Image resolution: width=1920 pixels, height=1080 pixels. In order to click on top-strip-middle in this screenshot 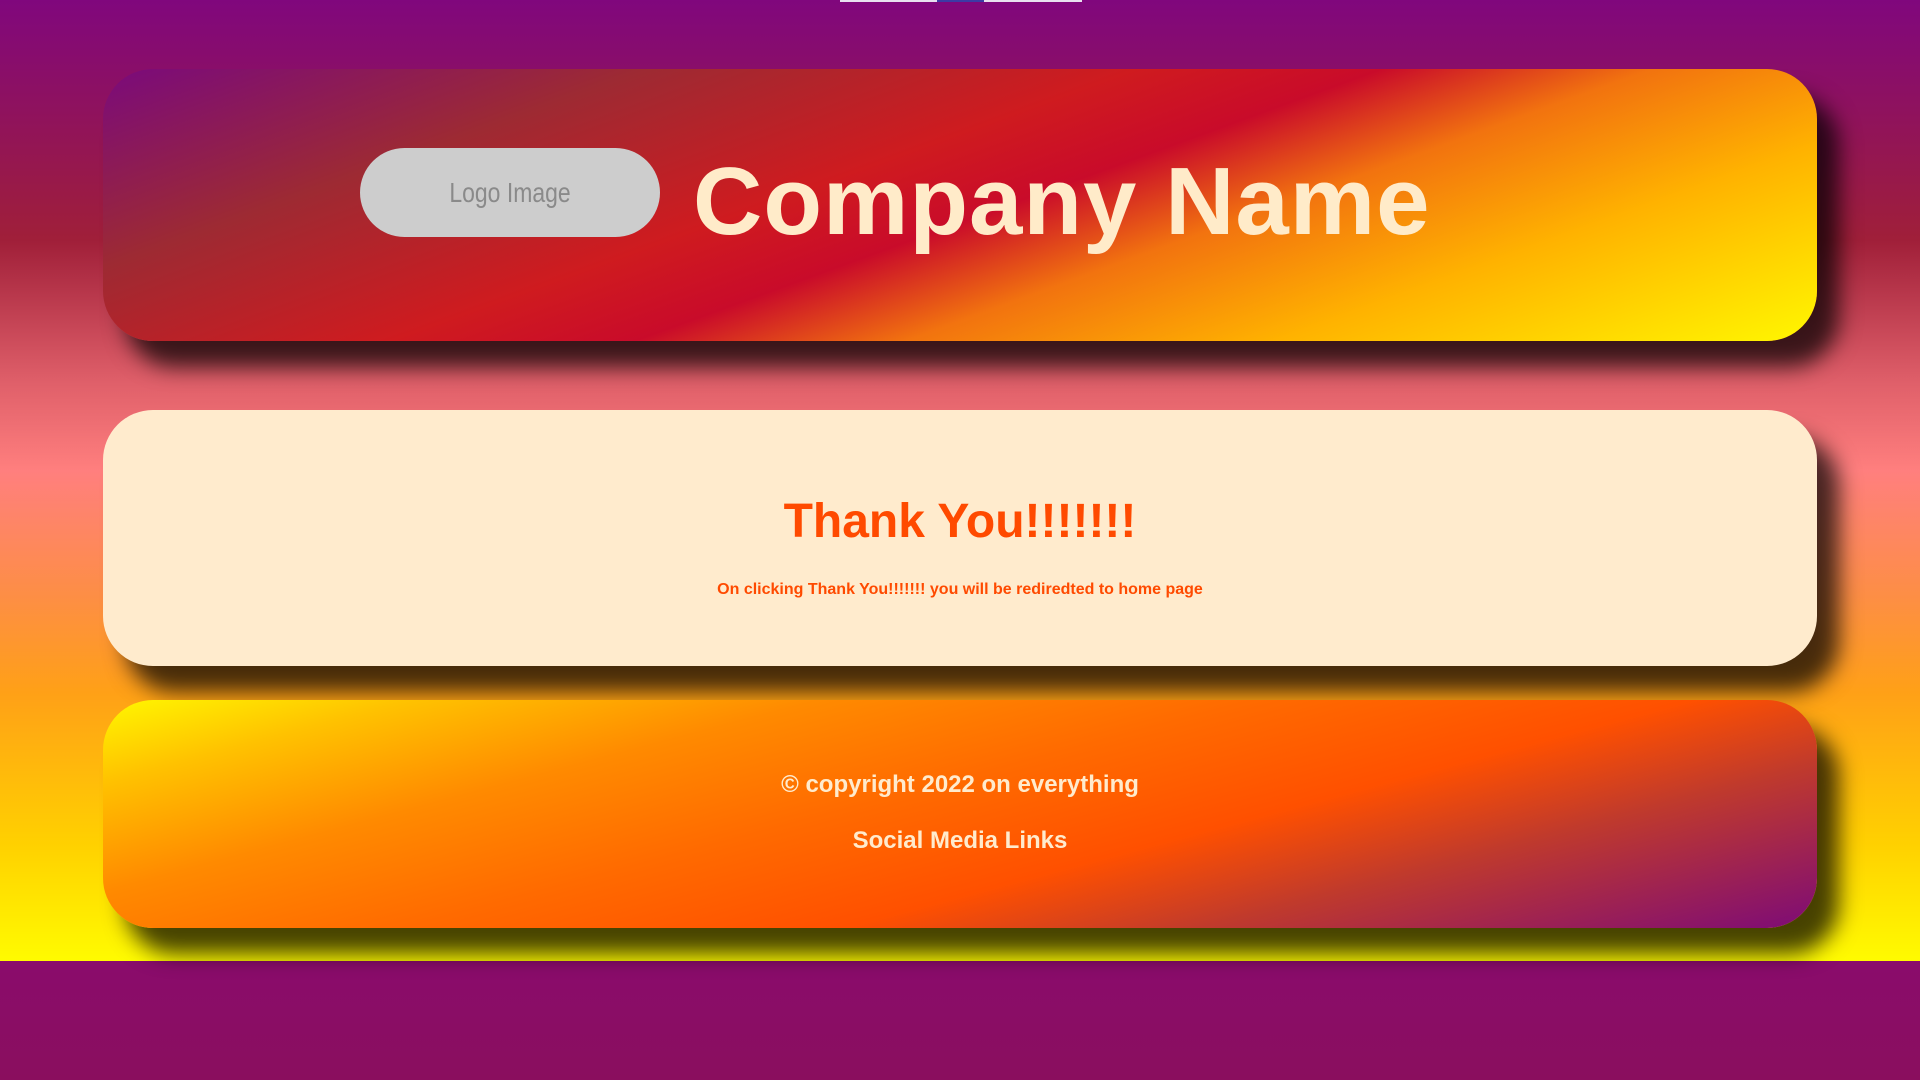, I will do `click(960, 1)`.